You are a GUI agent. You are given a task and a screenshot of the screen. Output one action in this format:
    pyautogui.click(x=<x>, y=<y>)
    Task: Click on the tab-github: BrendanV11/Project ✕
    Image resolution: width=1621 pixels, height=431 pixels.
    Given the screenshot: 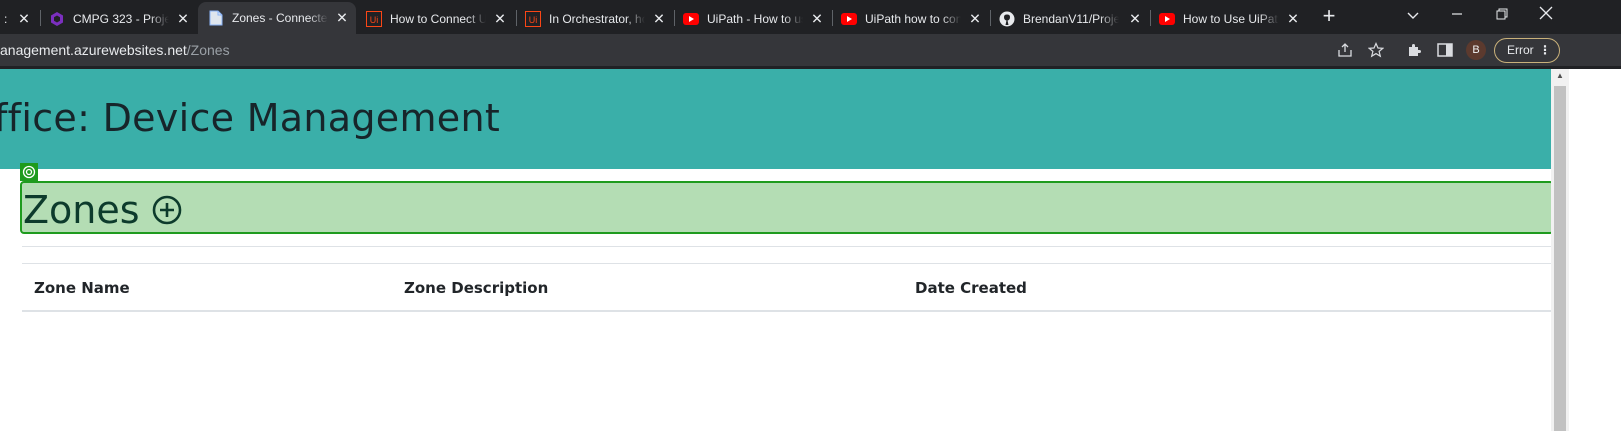 What is the action you would take?
    pyautogui.click(x=1074, y=19)
    